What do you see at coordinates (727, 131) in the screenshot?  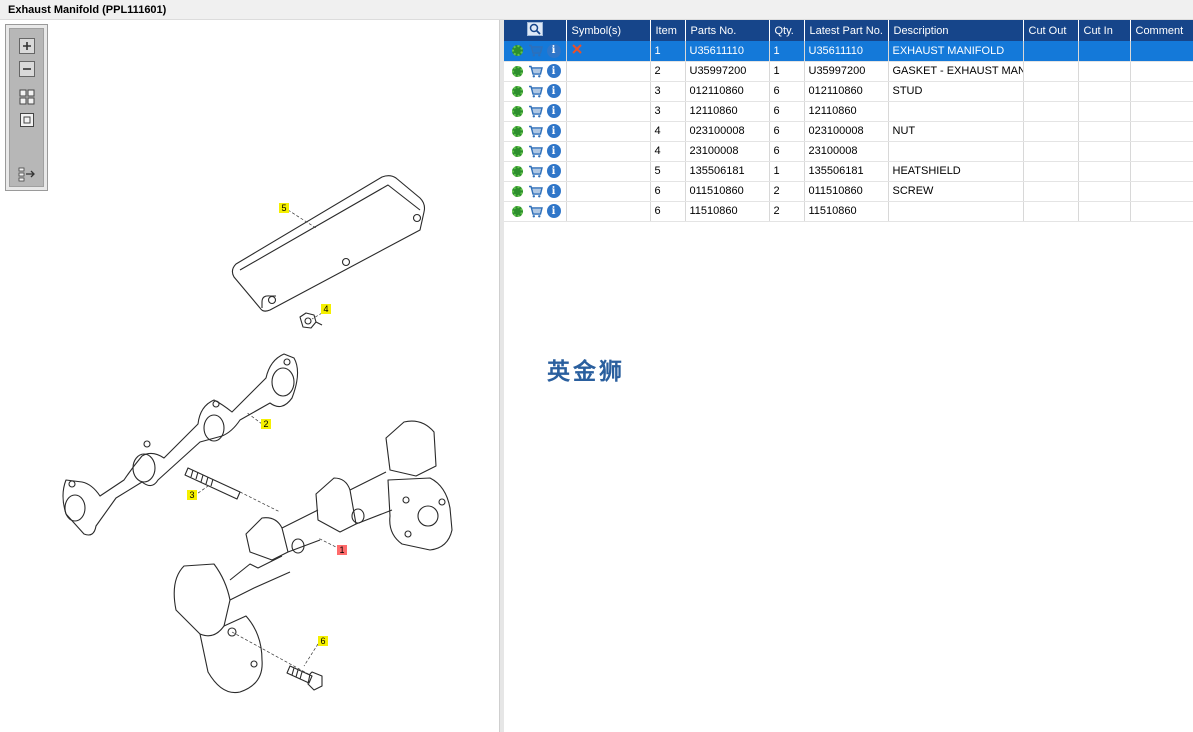 I see `cell-part-no: 023100008` at bounding box center [727, 131].